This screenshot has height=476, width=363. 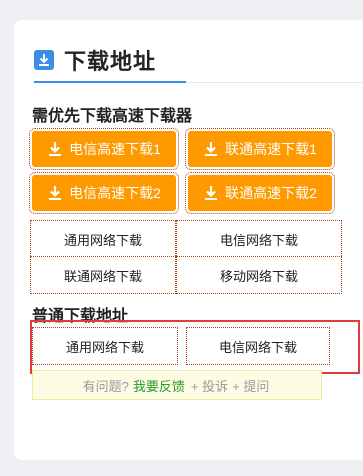 I want to click on feedback-bar: 有问题? 我要反馈 + 投诉 + 提问, so click(x=177, y=385).